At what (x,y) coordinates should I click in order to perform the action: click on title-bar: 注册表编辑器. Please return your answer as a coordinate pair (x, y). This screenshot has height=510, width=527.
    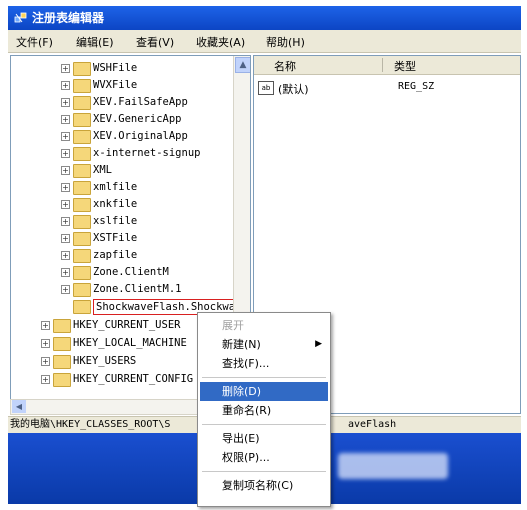
    Looking at the image, I should click on (264, 18).